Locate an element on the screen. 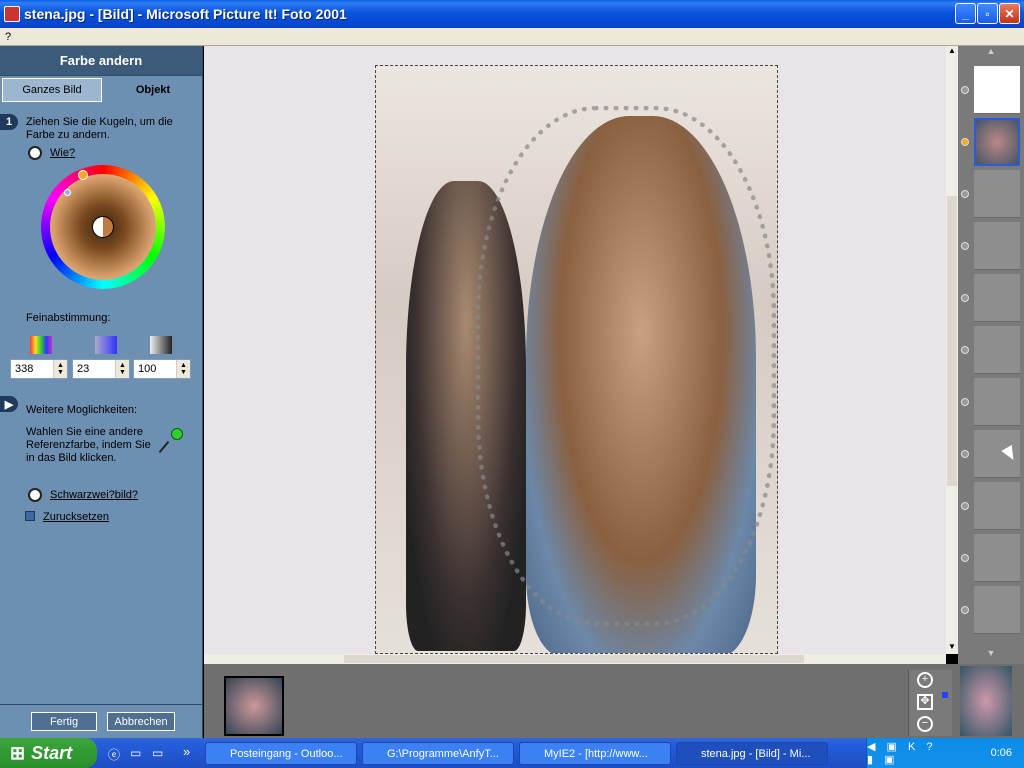 The height and width of the screenshot is (768, 1024). saturation-icon is located at coordinates (106, 345).